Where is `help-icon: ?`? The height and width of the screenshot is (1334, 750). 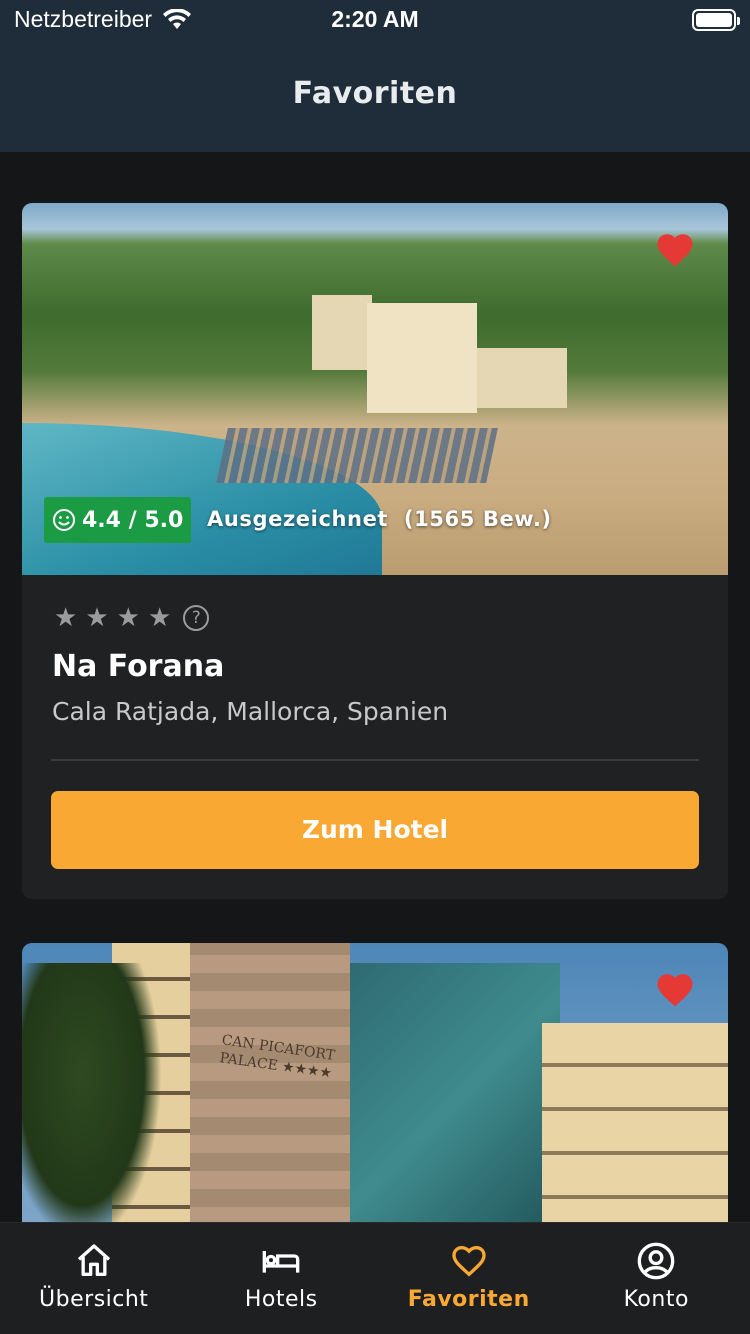 help-icon: ? is located at coordinates (196, 618).